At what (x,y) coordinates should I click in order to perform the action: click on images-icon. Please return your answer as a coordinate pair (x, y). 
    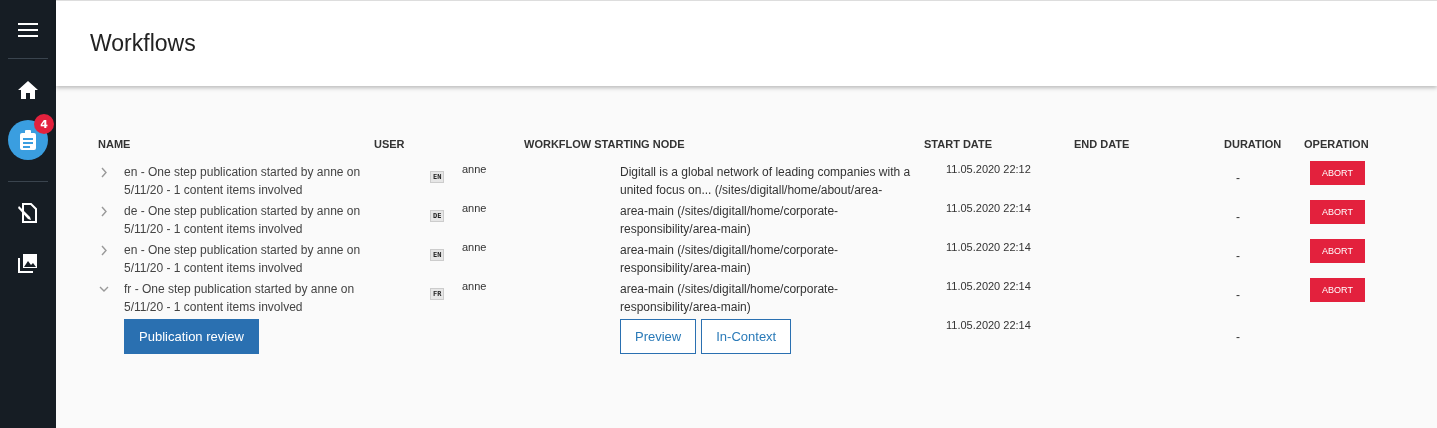
    Looking at the image, I should click on (28, 263).